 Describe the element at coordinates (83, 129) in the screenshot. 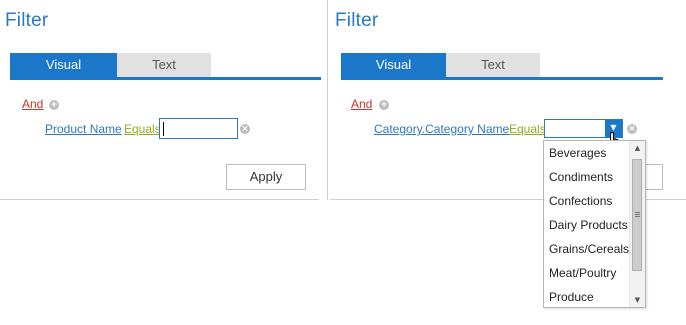

I see `field-name-link: Product Name` at that location.